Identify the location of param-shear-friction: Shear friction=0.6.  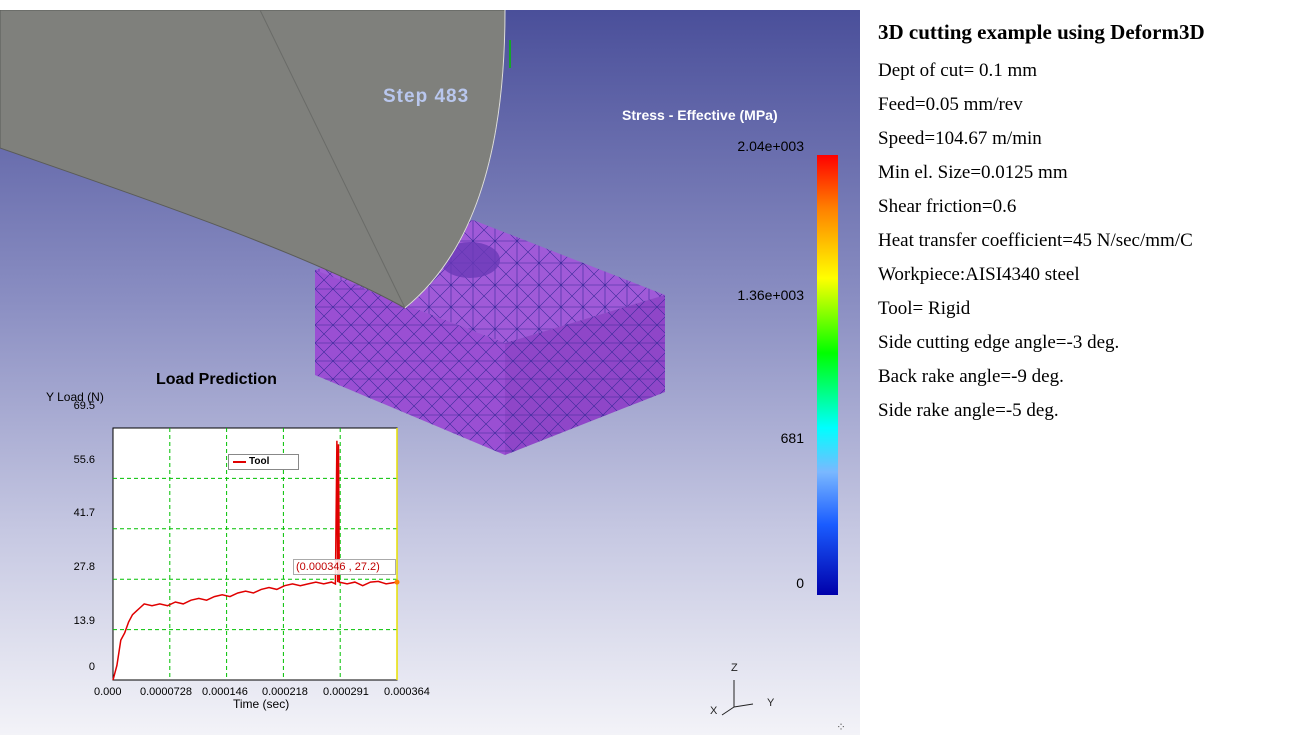
(947, 206).